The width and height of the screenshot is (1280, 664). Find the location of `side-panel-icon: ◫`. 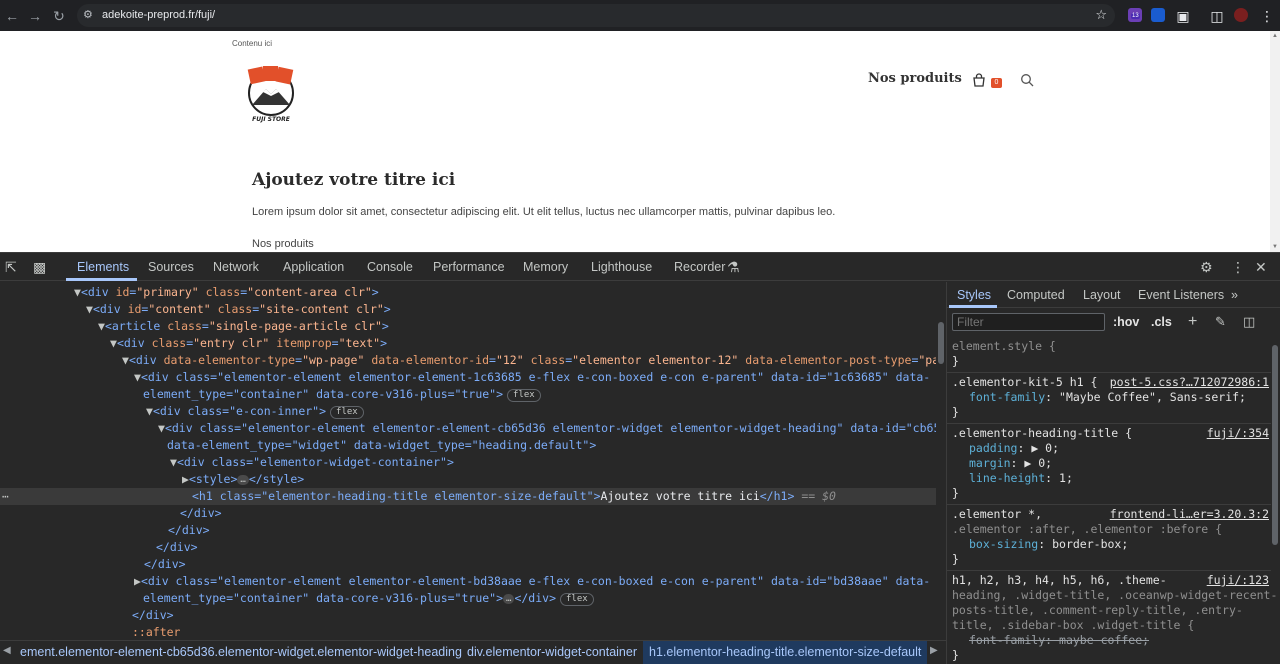

side-panel-icon: ◫ is located at coordinates (1217, 16).